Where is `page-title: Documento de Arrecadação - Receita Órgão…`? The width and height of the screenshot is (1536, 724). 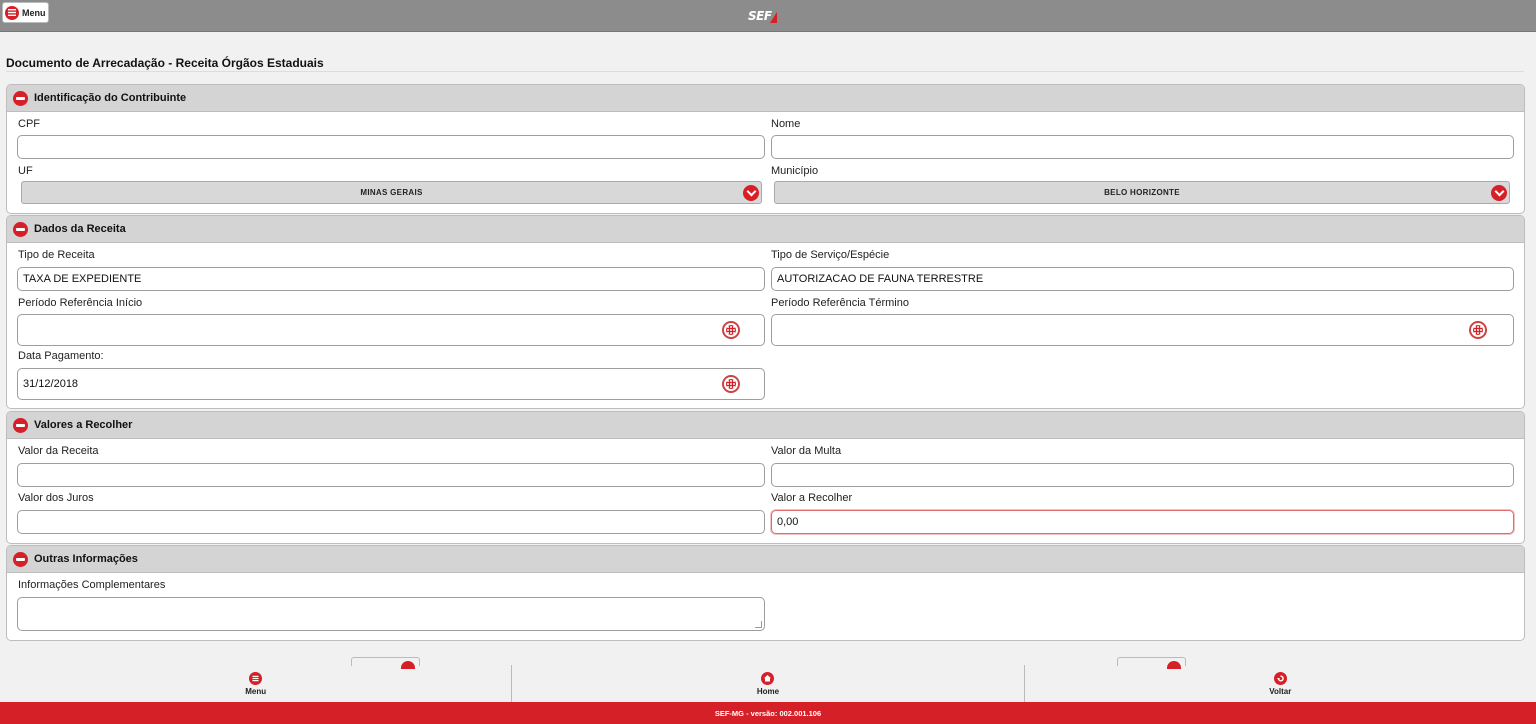 page-title: Documento de Arrecadação - Receita Órgão… is located at coordinates (165, 63).